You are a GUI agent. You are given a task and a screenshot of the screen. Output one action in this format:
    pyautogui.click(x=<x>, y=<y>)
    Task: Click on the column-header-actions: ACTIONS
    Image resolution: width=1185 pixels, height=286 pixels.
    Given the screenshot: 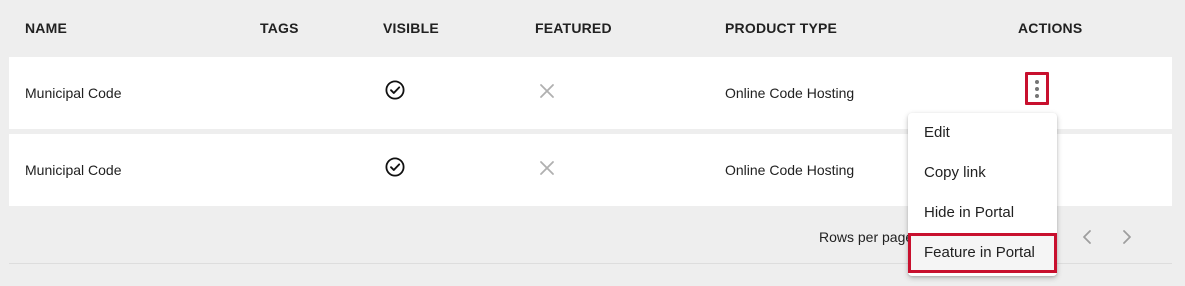 What is the action you would take?
    pyautogui.click(x=1050, y=28)
    